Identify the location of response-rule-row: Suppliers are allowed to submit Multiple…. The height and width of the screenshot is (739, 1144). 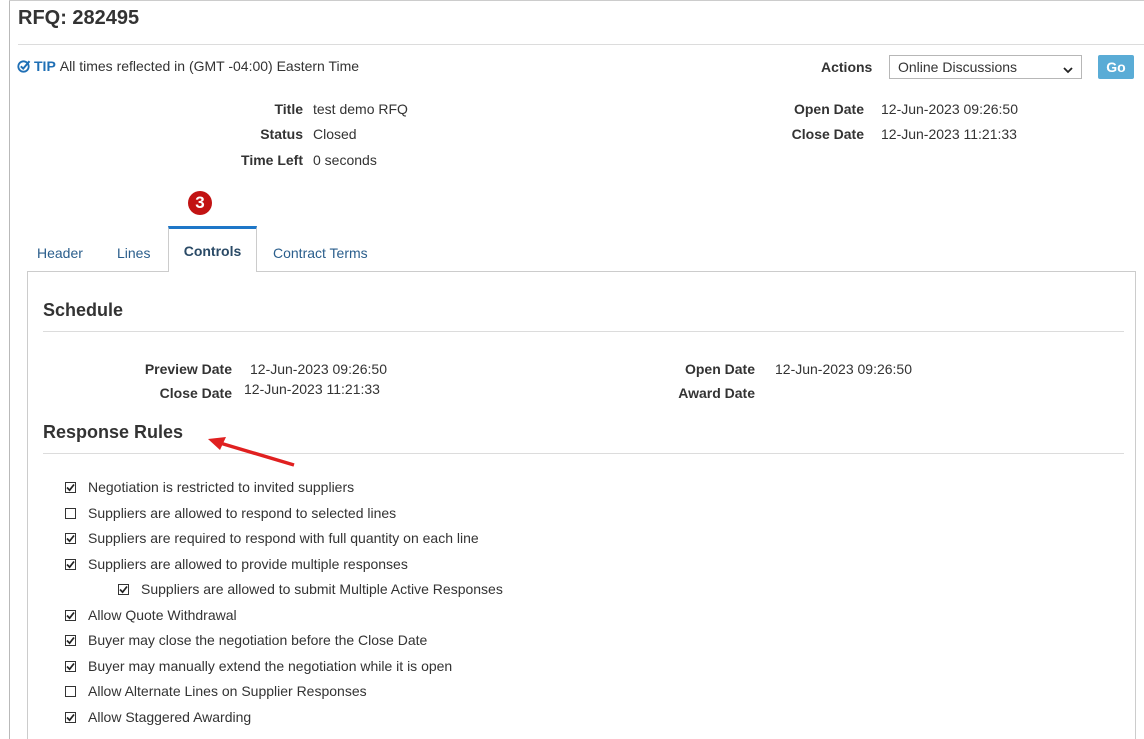
(310, 589).